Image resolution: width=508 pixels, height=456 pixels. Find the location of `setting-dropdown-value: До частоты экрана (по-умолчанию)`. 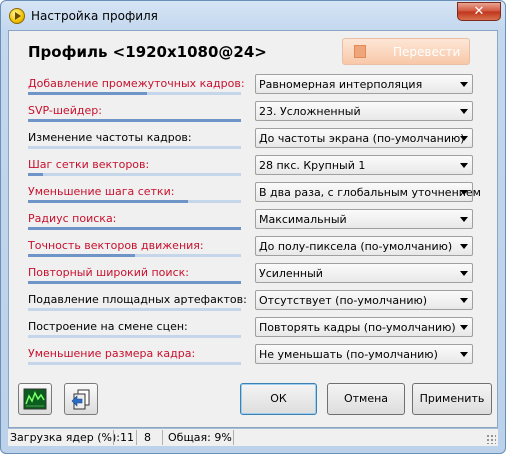

setting-dropdown-value: До частоты экрана (по-умолчанию) is located at coordinates (362, 138).